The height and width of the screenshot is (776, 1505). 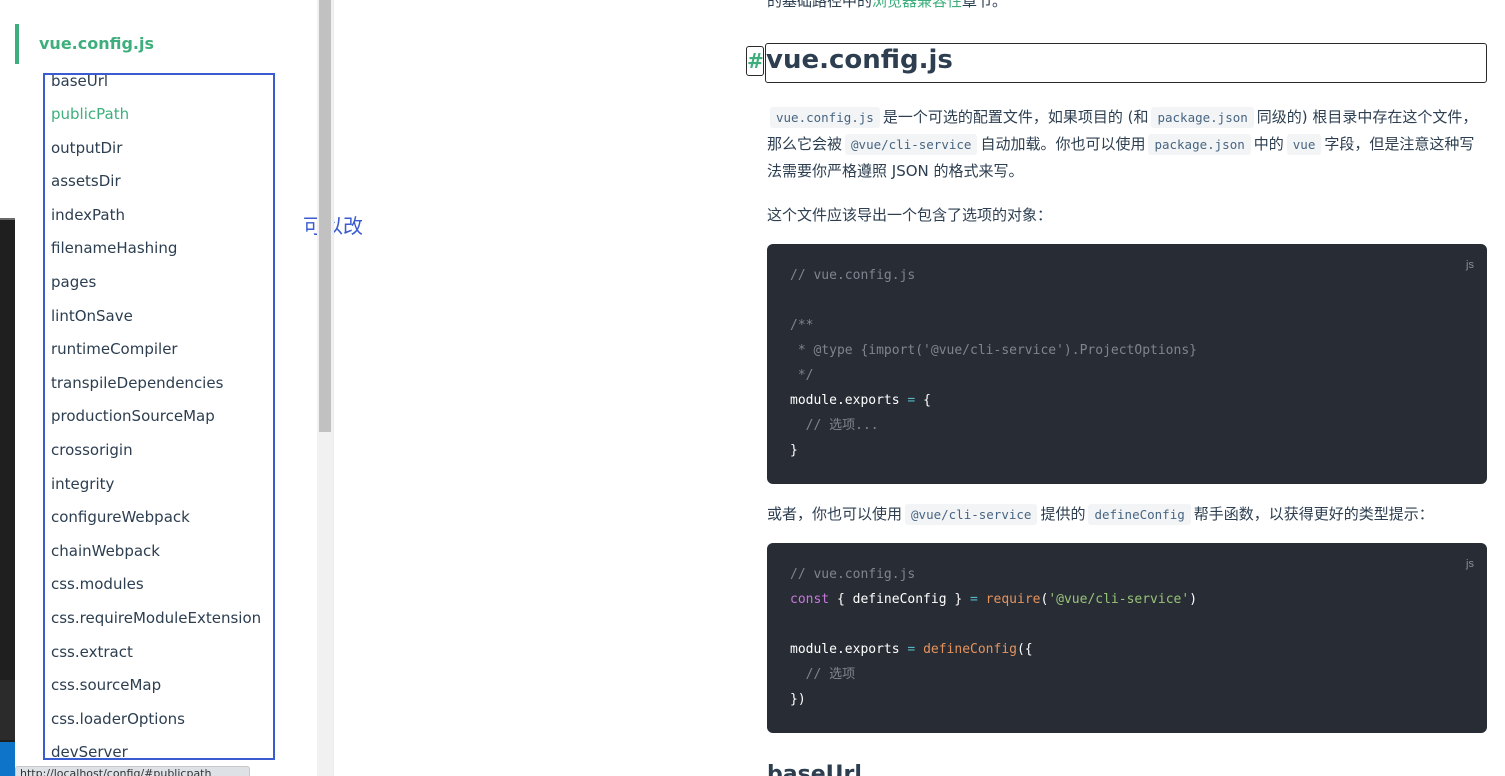 I want to click on inline-code: defineConfig, so click(x=1139, y=514).